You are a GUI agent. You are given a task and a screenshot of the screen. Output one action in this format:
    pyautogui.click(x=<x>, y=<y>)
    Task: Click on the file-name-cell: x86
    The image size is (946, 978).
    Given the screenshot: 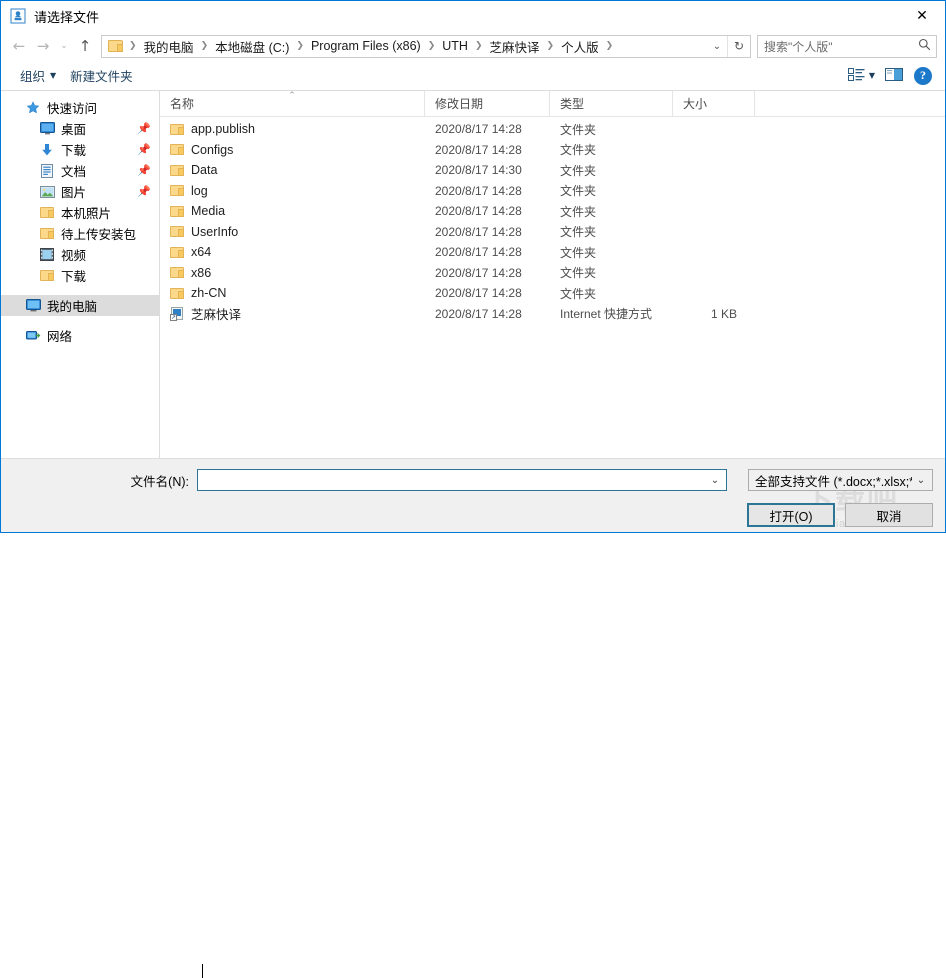 What is the action you would take?
    pyautogui.click(x=292, y=273)
    